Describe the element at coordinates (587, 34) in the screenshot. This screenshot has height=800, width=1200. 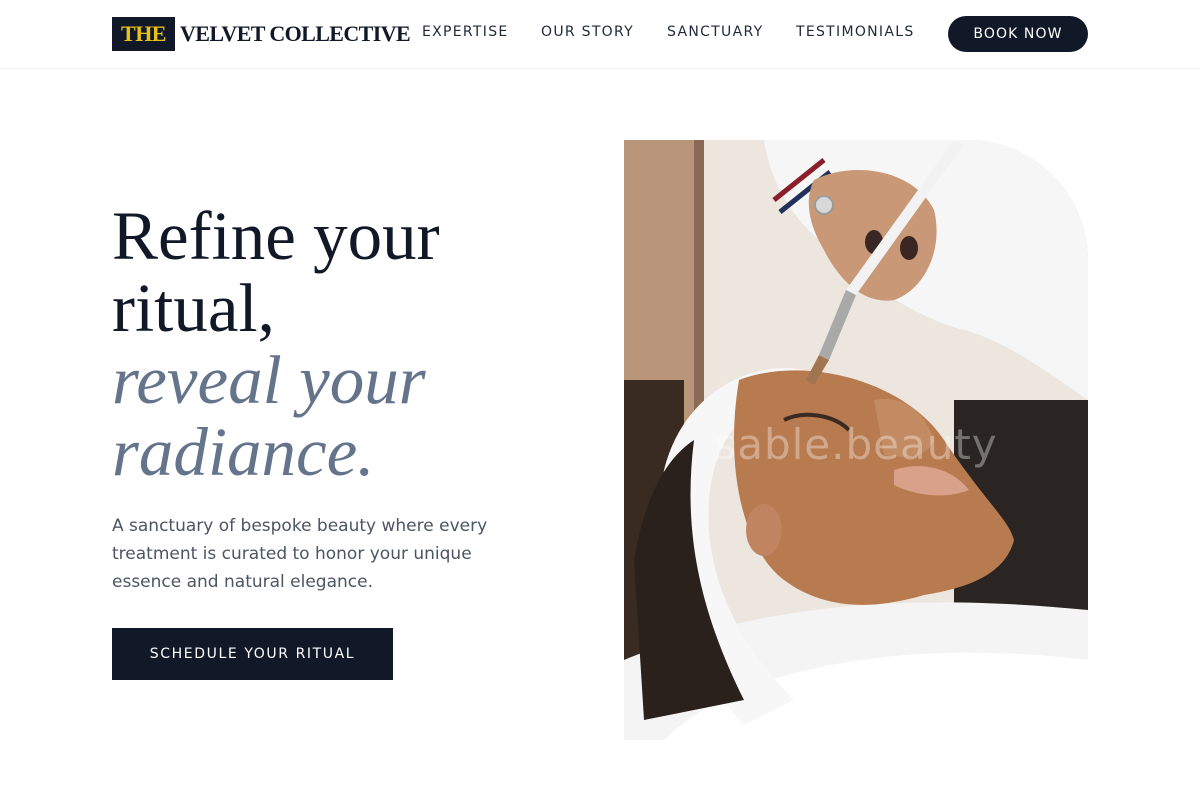
I see `nav-our-story: OUR STORY` at that location.